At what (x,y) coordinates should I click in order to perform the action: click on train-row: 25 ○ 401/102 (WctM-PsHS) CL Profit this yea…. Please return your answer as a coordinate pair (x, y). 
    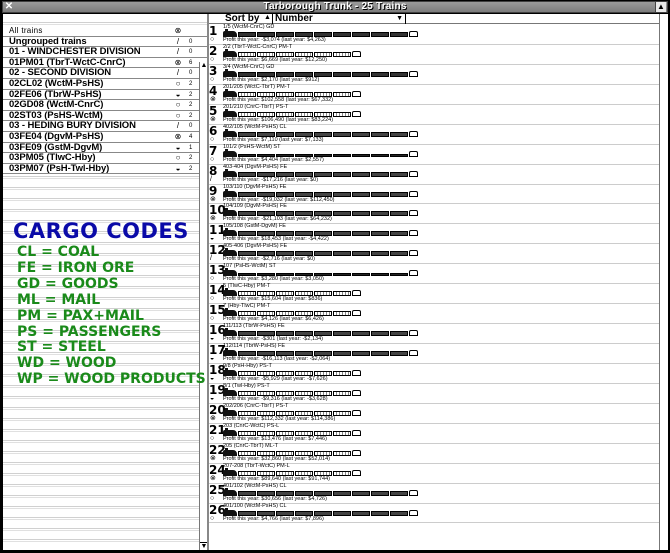
    Looking at the image, I should click on (438, 493).